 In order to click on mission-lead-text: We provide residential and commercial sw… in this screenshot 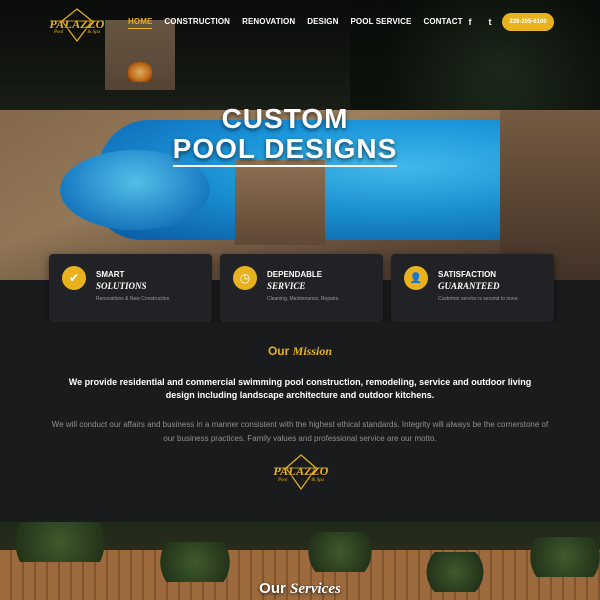, I will do `click(300, 388)`.